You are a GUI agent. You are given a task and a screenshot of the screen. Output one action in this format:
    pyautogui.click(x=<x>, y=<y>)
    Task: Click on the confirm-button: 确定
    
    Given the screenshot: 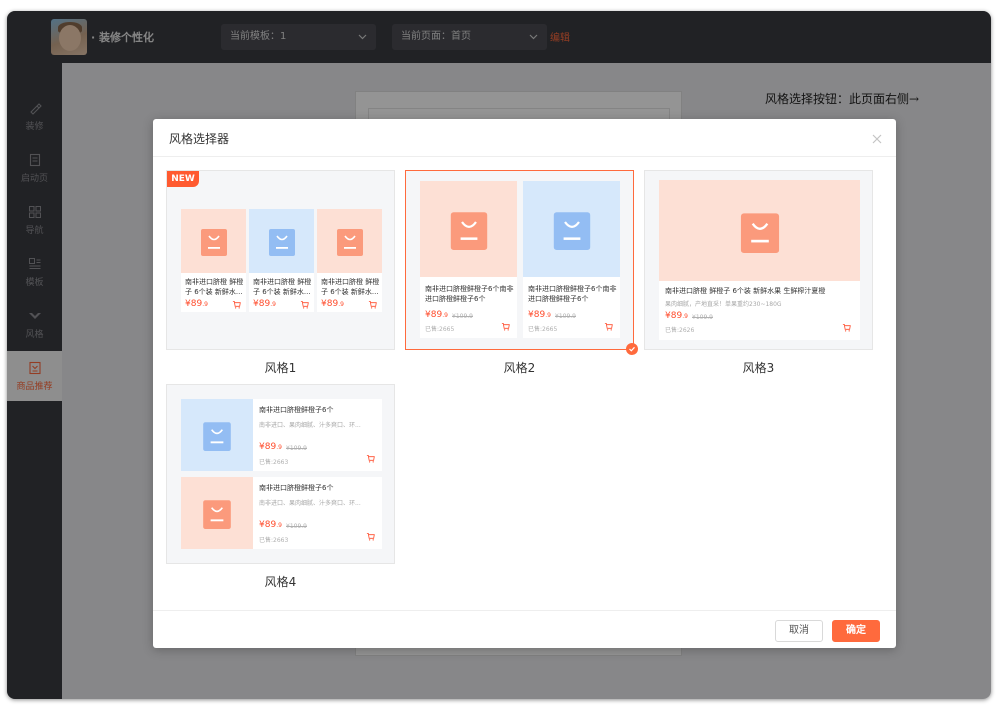 What is the action you would take?
    pyautogui.click(x=856, y=631)
    